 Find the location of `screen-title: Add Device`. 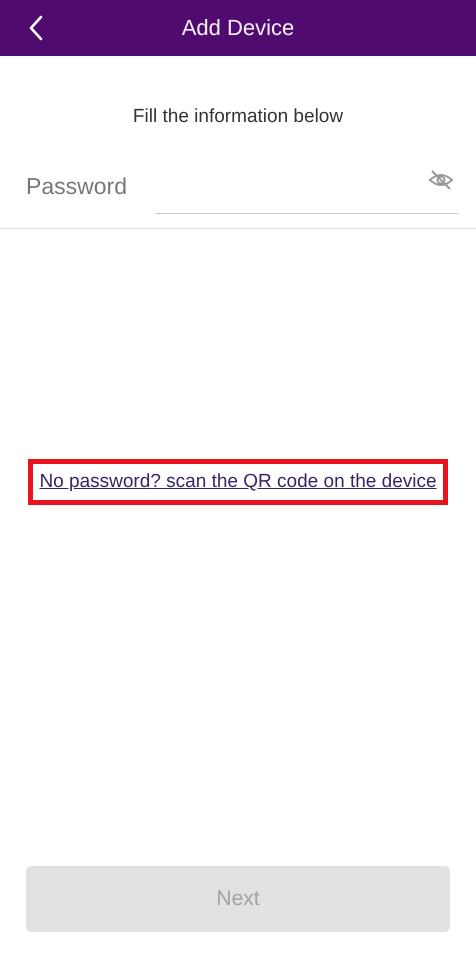

screen-title: Add Device is located at coordinates (238, 28).